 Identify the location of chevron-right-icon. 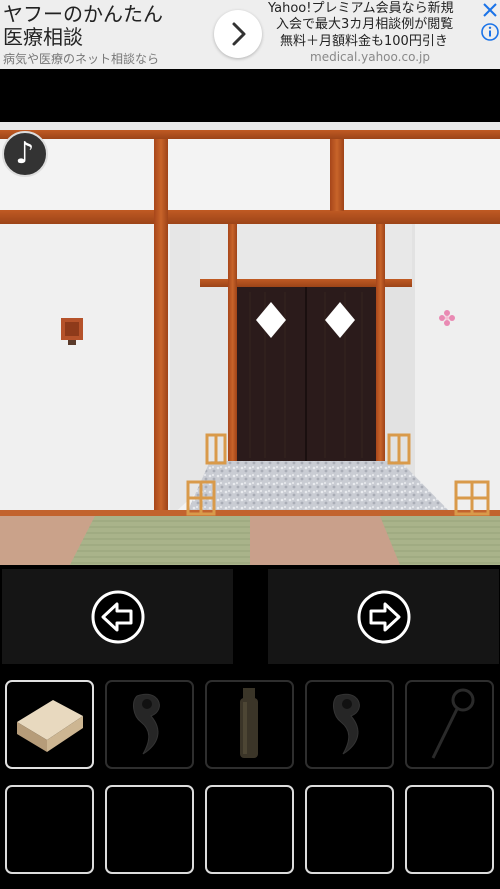
(239, 34).